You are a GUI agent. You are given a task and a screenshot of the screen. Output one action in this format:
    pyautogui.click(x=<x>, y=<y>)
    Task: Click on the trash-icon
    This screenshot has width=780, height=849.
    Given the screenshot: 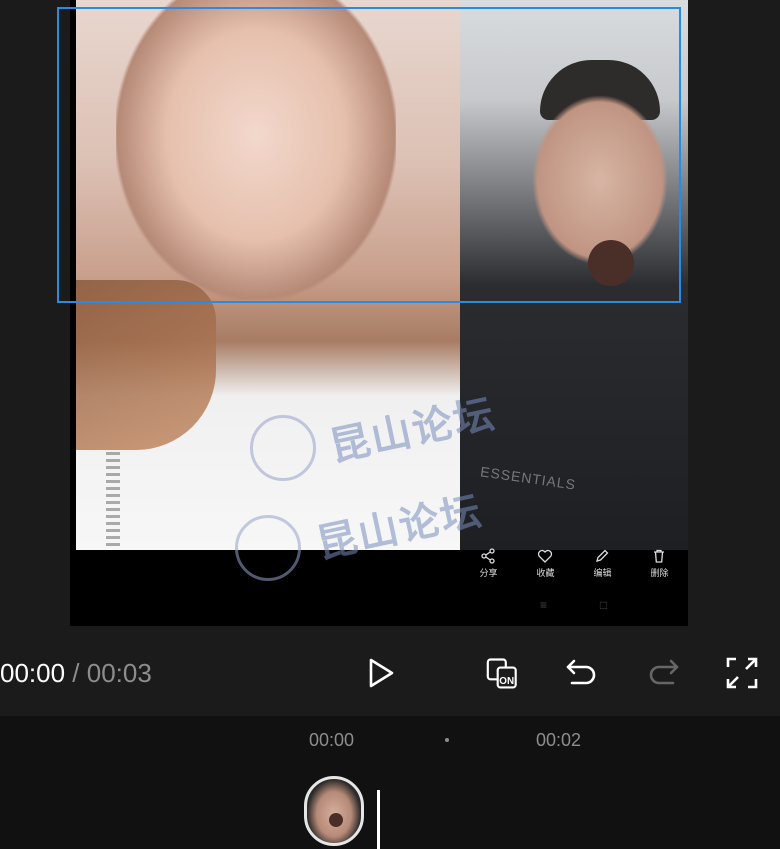 What is the action you would take?
    pyautogui.click(x=659, y=556)
    